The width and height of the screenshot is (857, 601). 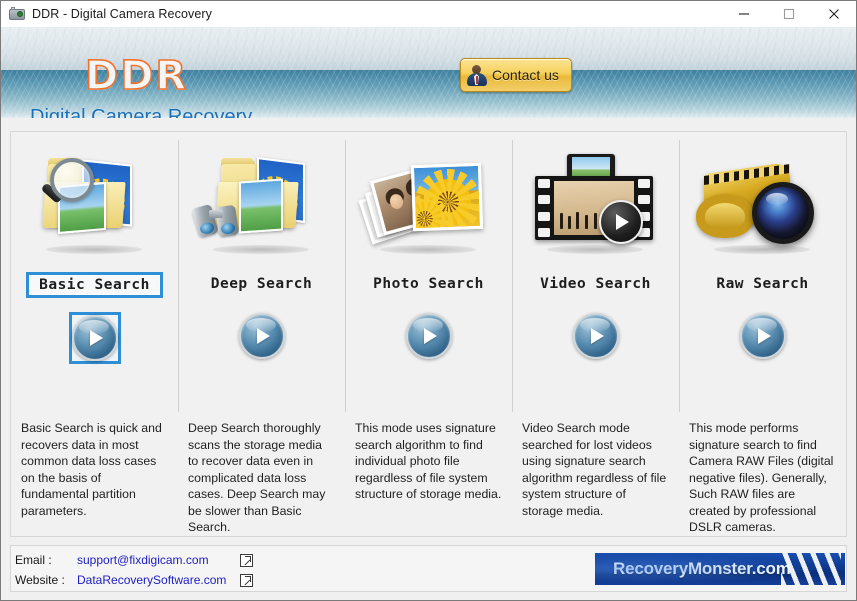 I want to click on mode-play-wrap-basic-search, so click(x=94, y=338).